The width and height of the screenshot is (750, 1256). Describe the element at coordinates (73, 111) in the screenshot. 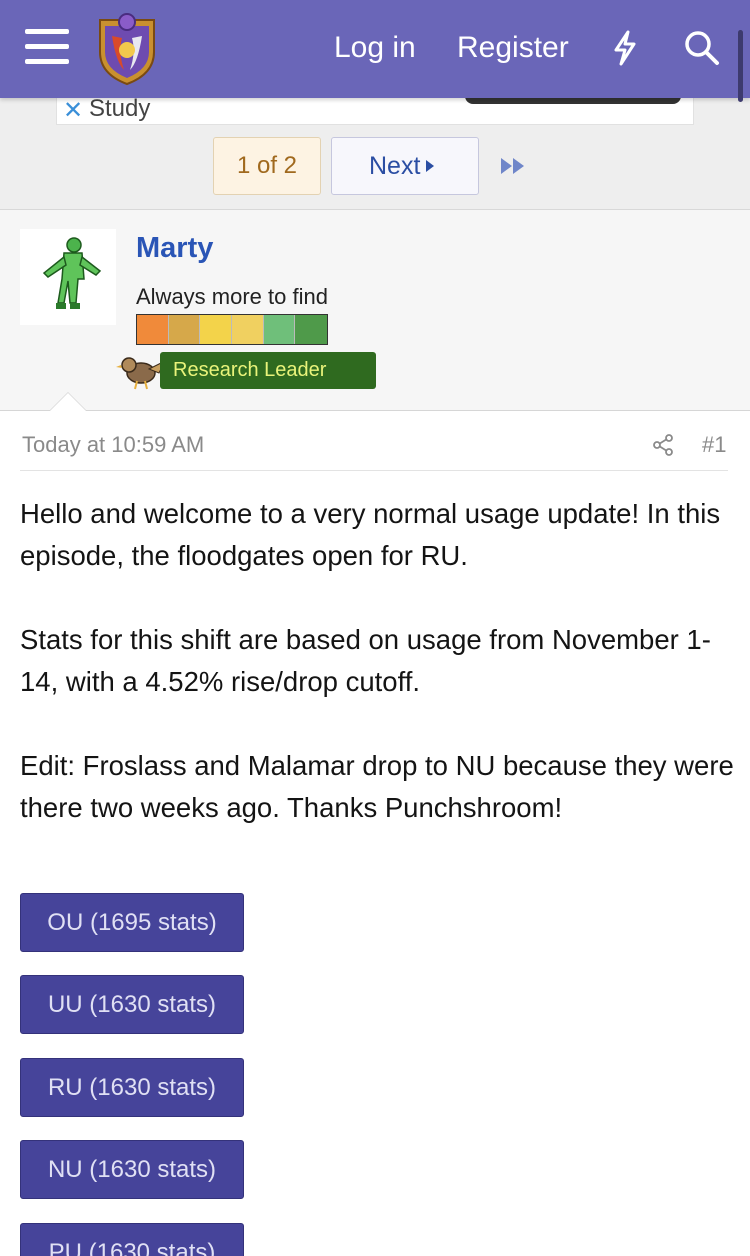

I see `close-icon: ✕` at that location.